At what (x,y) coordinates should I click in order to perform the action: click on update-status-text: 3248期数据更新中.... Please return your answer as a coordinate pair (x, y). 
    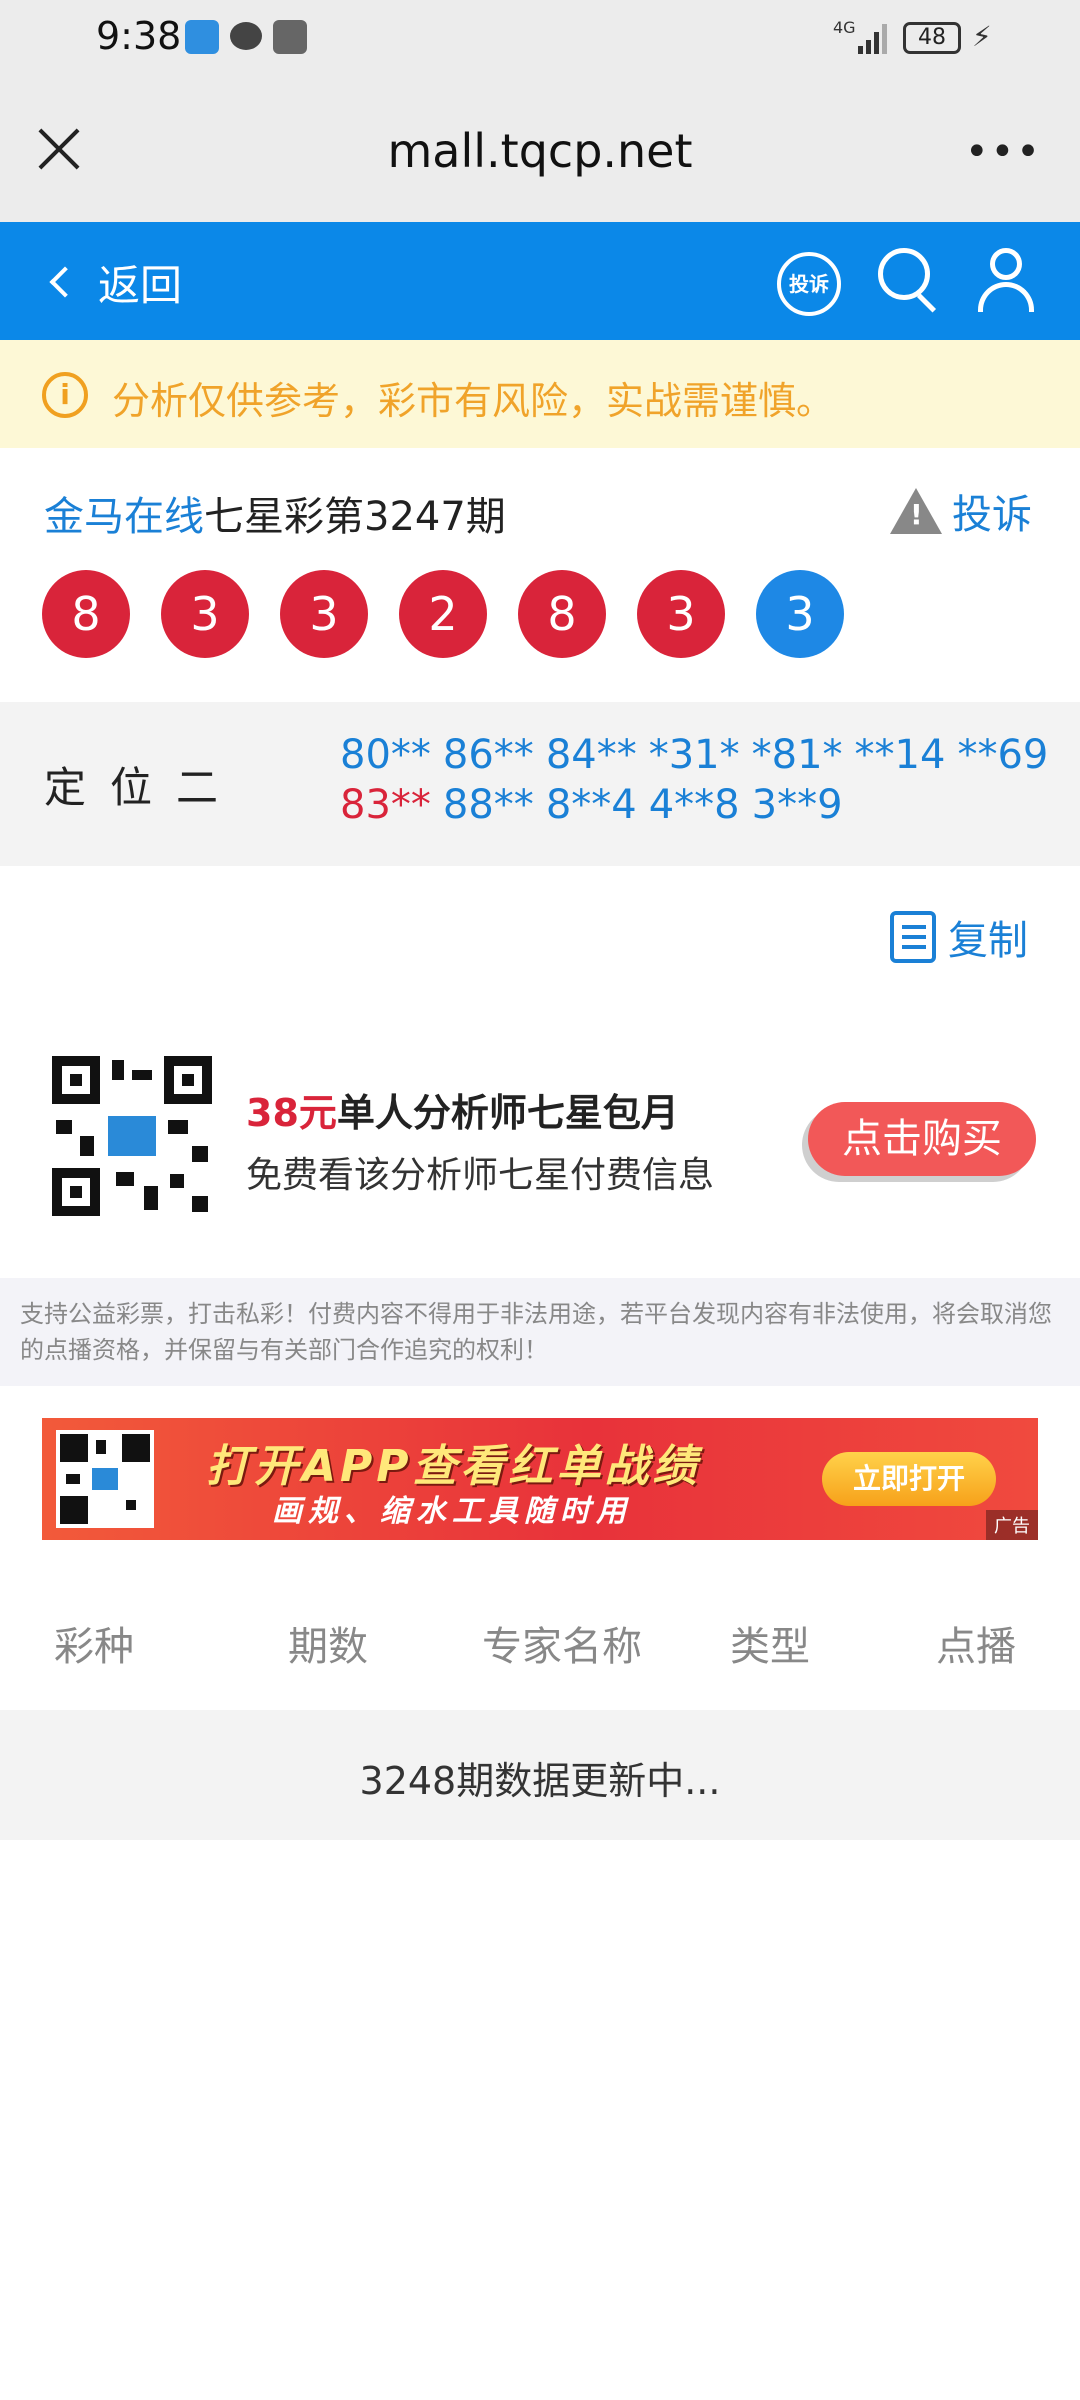
    Looking at the image, I should click on (540, 1781).